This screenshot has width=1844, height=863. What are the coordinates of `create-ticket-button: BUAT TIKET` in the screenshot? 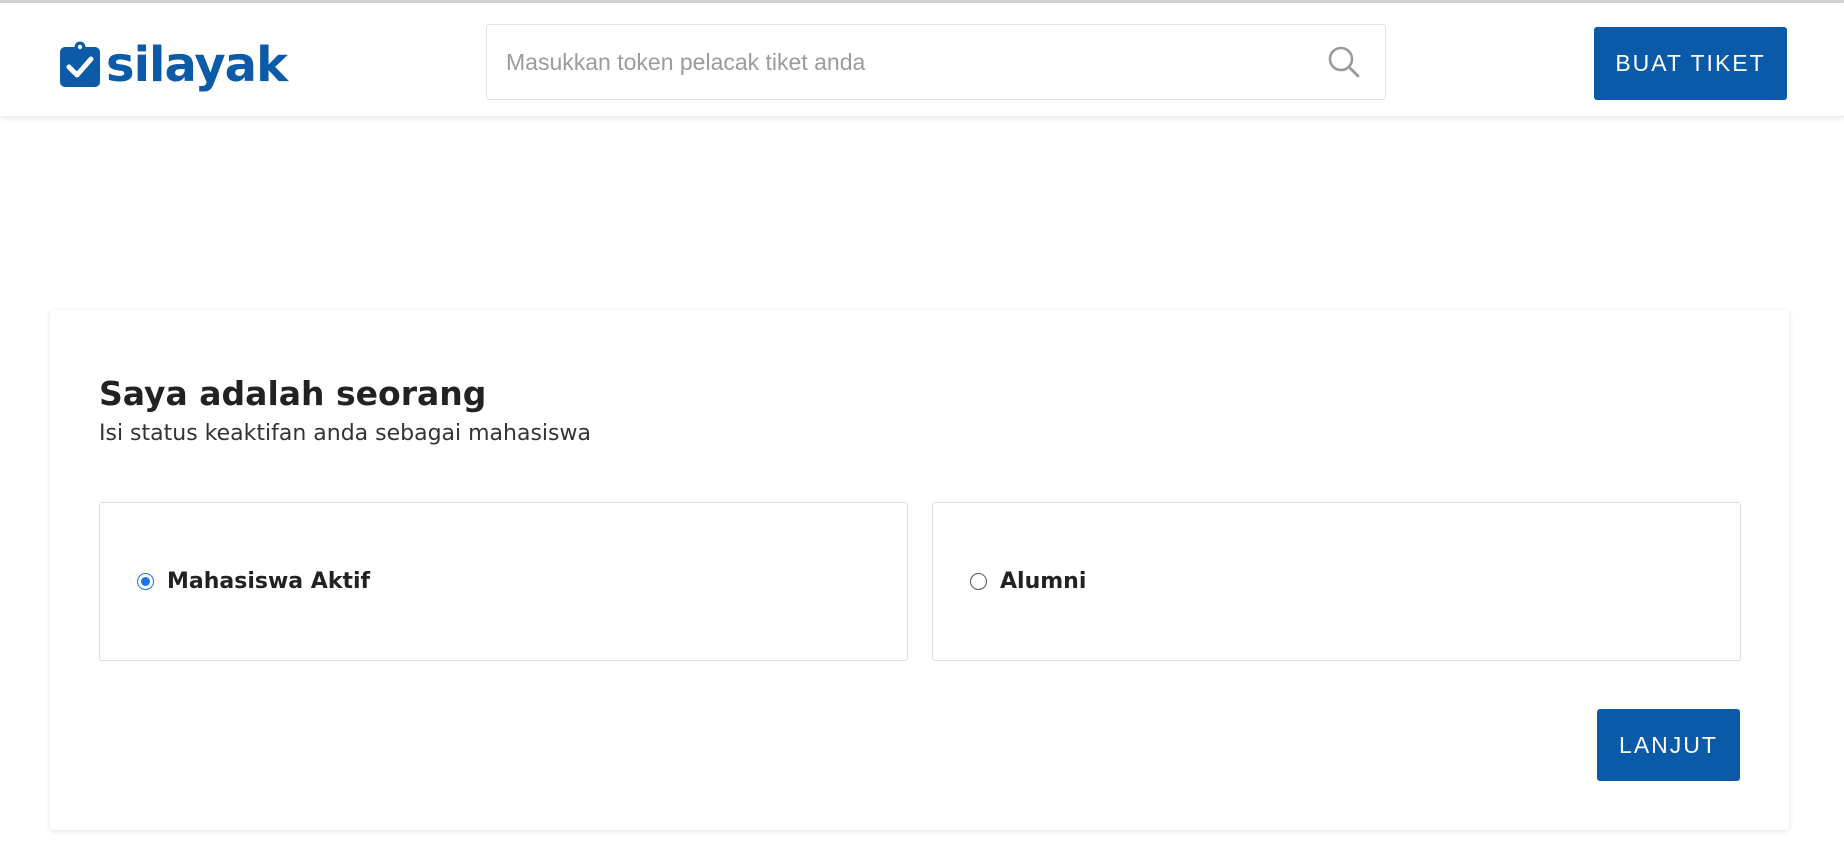 It's located at (1690, 63).